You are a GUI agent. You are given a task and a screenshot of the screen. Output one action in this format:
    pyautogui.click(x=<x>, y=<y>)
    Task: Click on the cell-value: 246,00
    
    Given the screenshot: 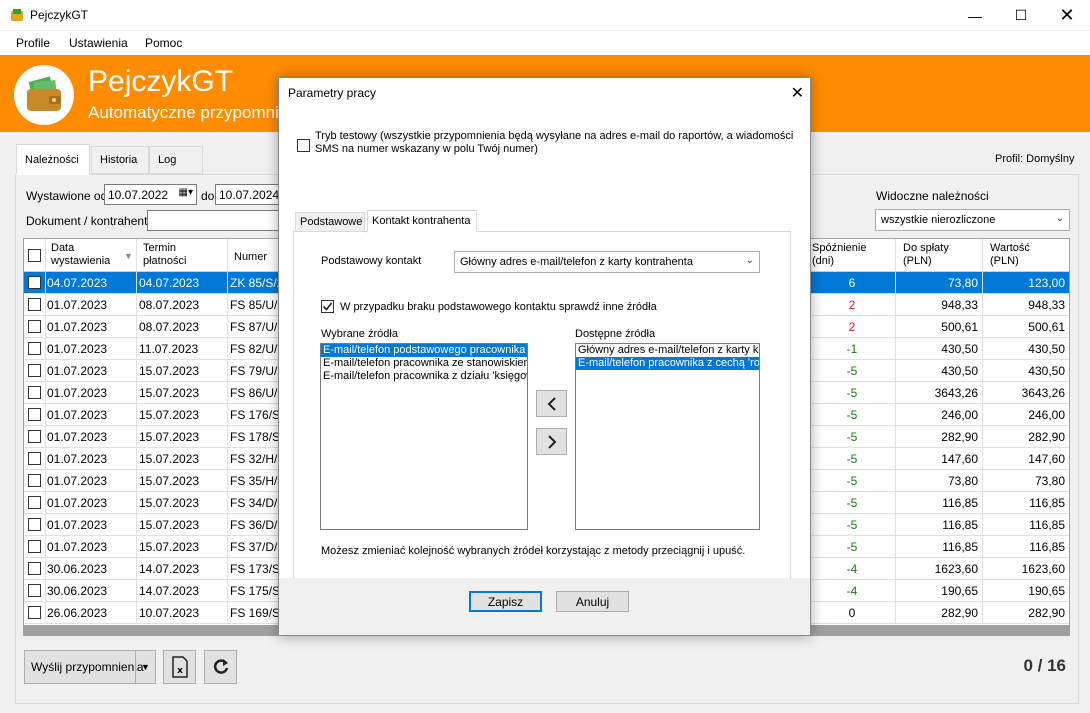 What is the action you would take?
    pyautogui.click(x=1046, y=415)
    